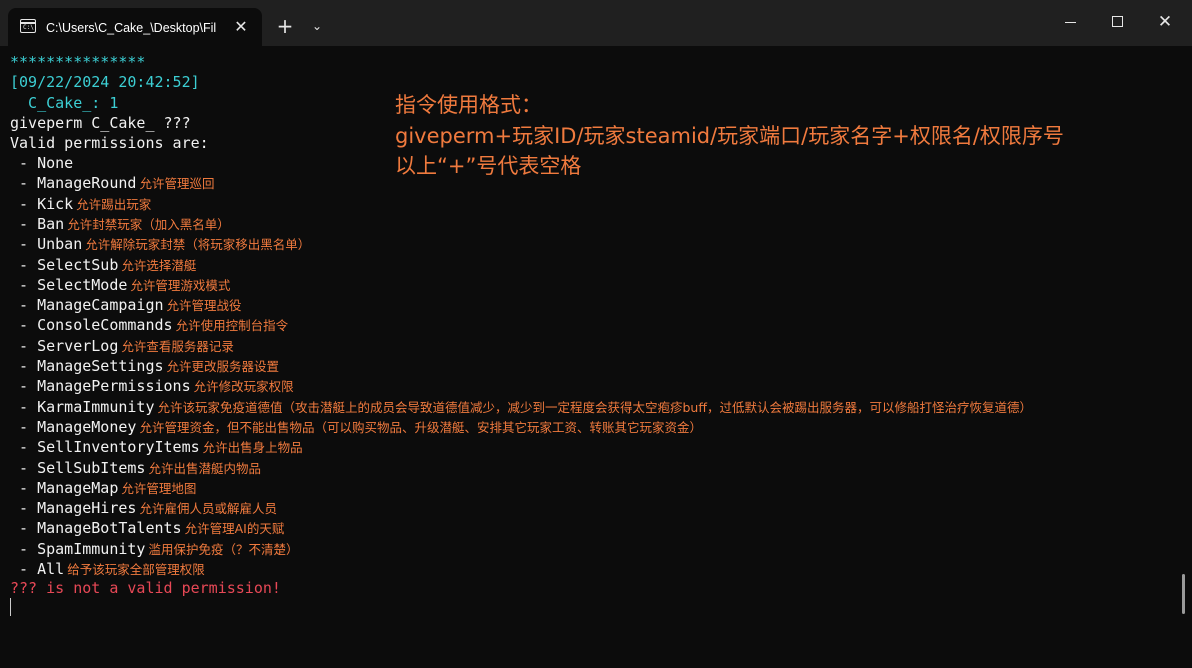  I want to click on permission-name: - Ban, so click(37, 223).